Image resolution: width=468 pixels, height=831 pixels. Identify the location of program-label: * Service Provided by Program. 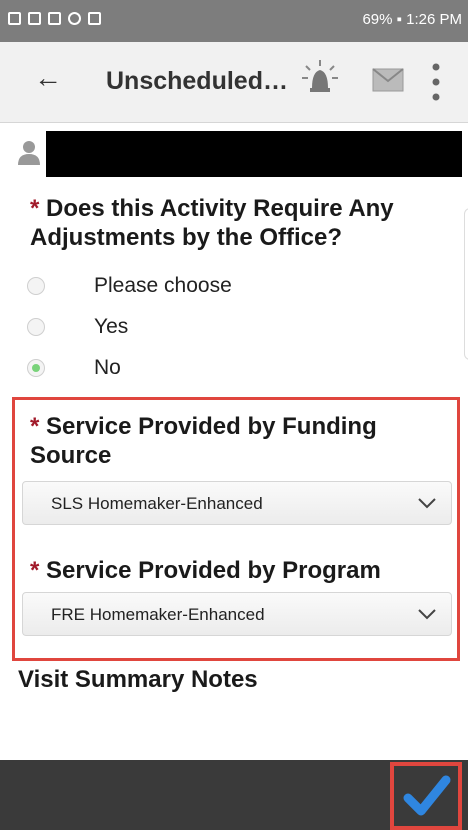
(240, 570).